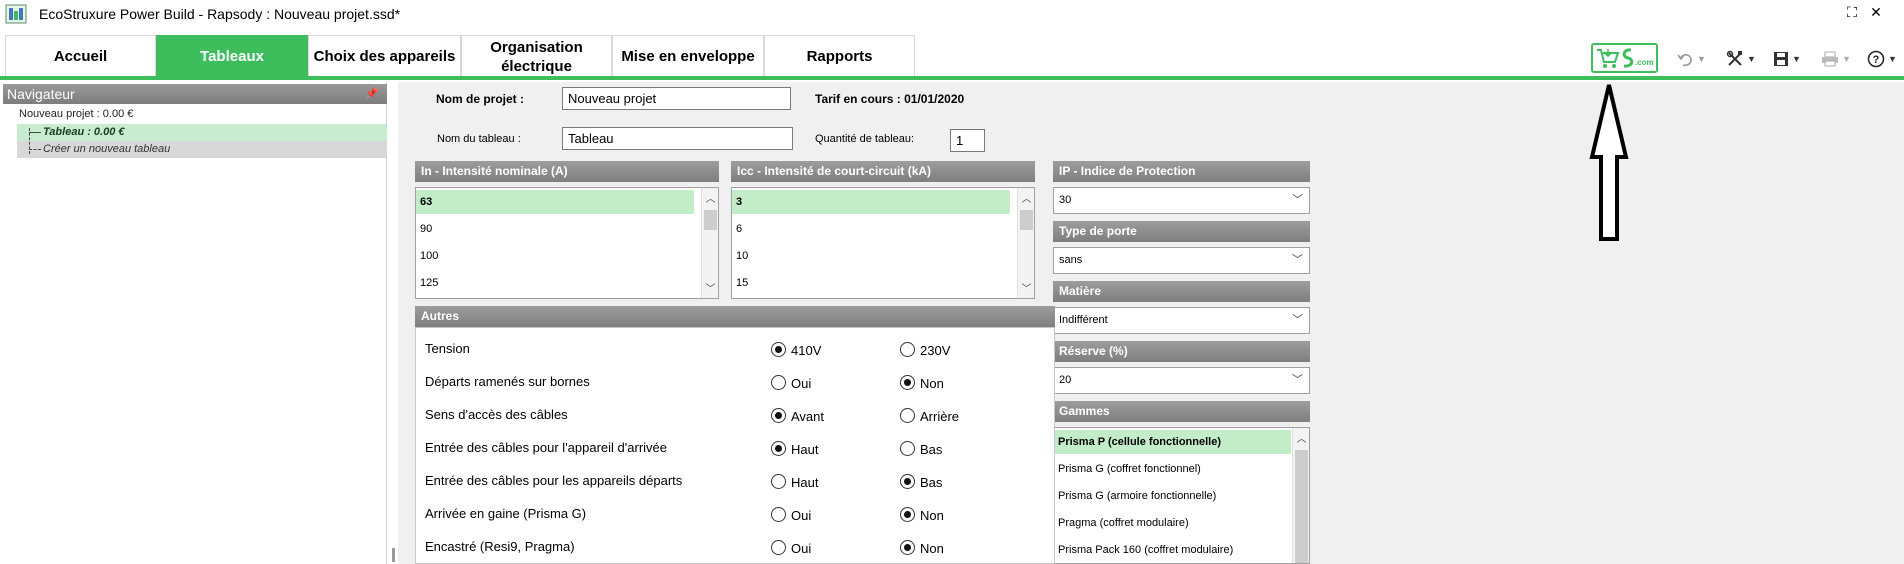  What do you see at coordinates (393, 555) in the screenshot?
I see `splitter-handle` at bounding box center [393, 555].